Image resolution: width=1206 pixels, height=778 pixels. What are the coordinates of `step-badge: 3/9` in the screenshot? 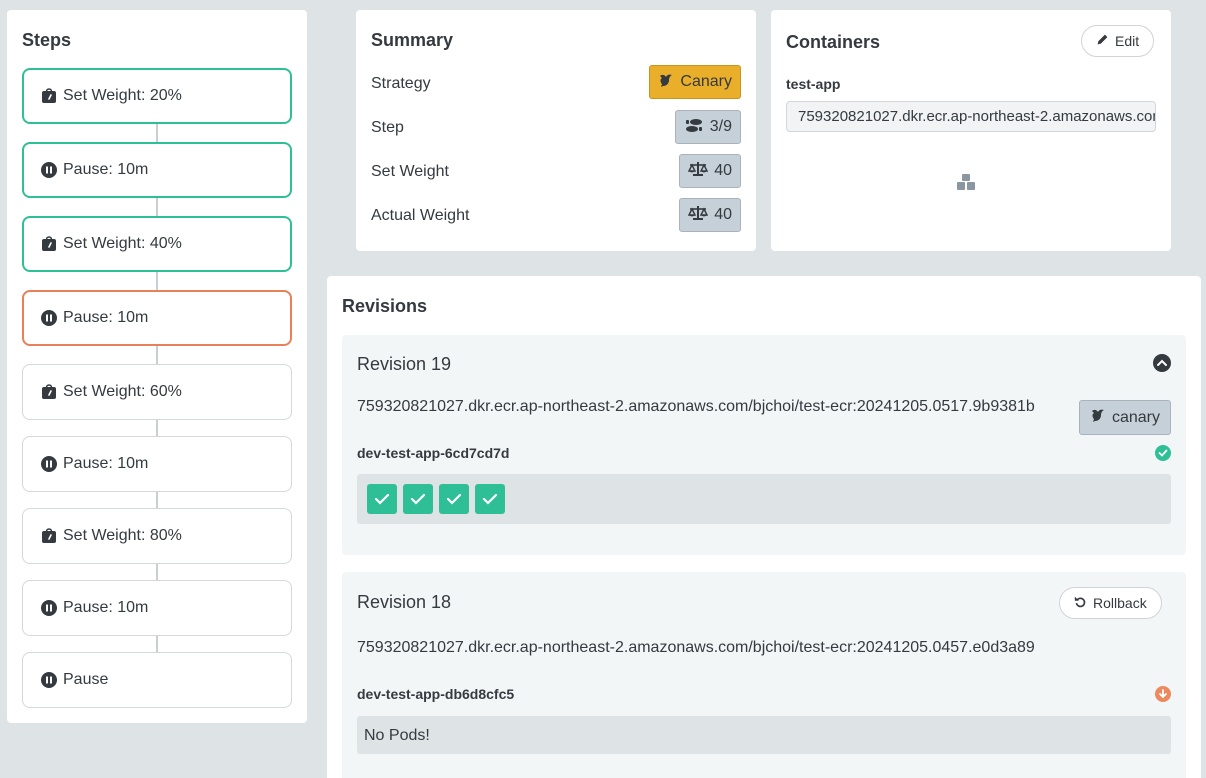 It's located at (707, 127).